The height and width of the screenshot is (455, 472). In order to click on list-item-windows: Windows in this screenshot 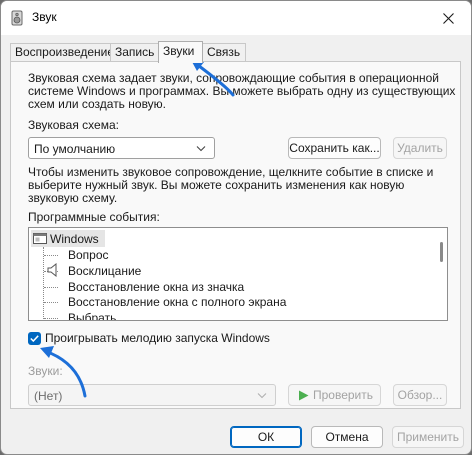, I will do `click(68, 238)`.